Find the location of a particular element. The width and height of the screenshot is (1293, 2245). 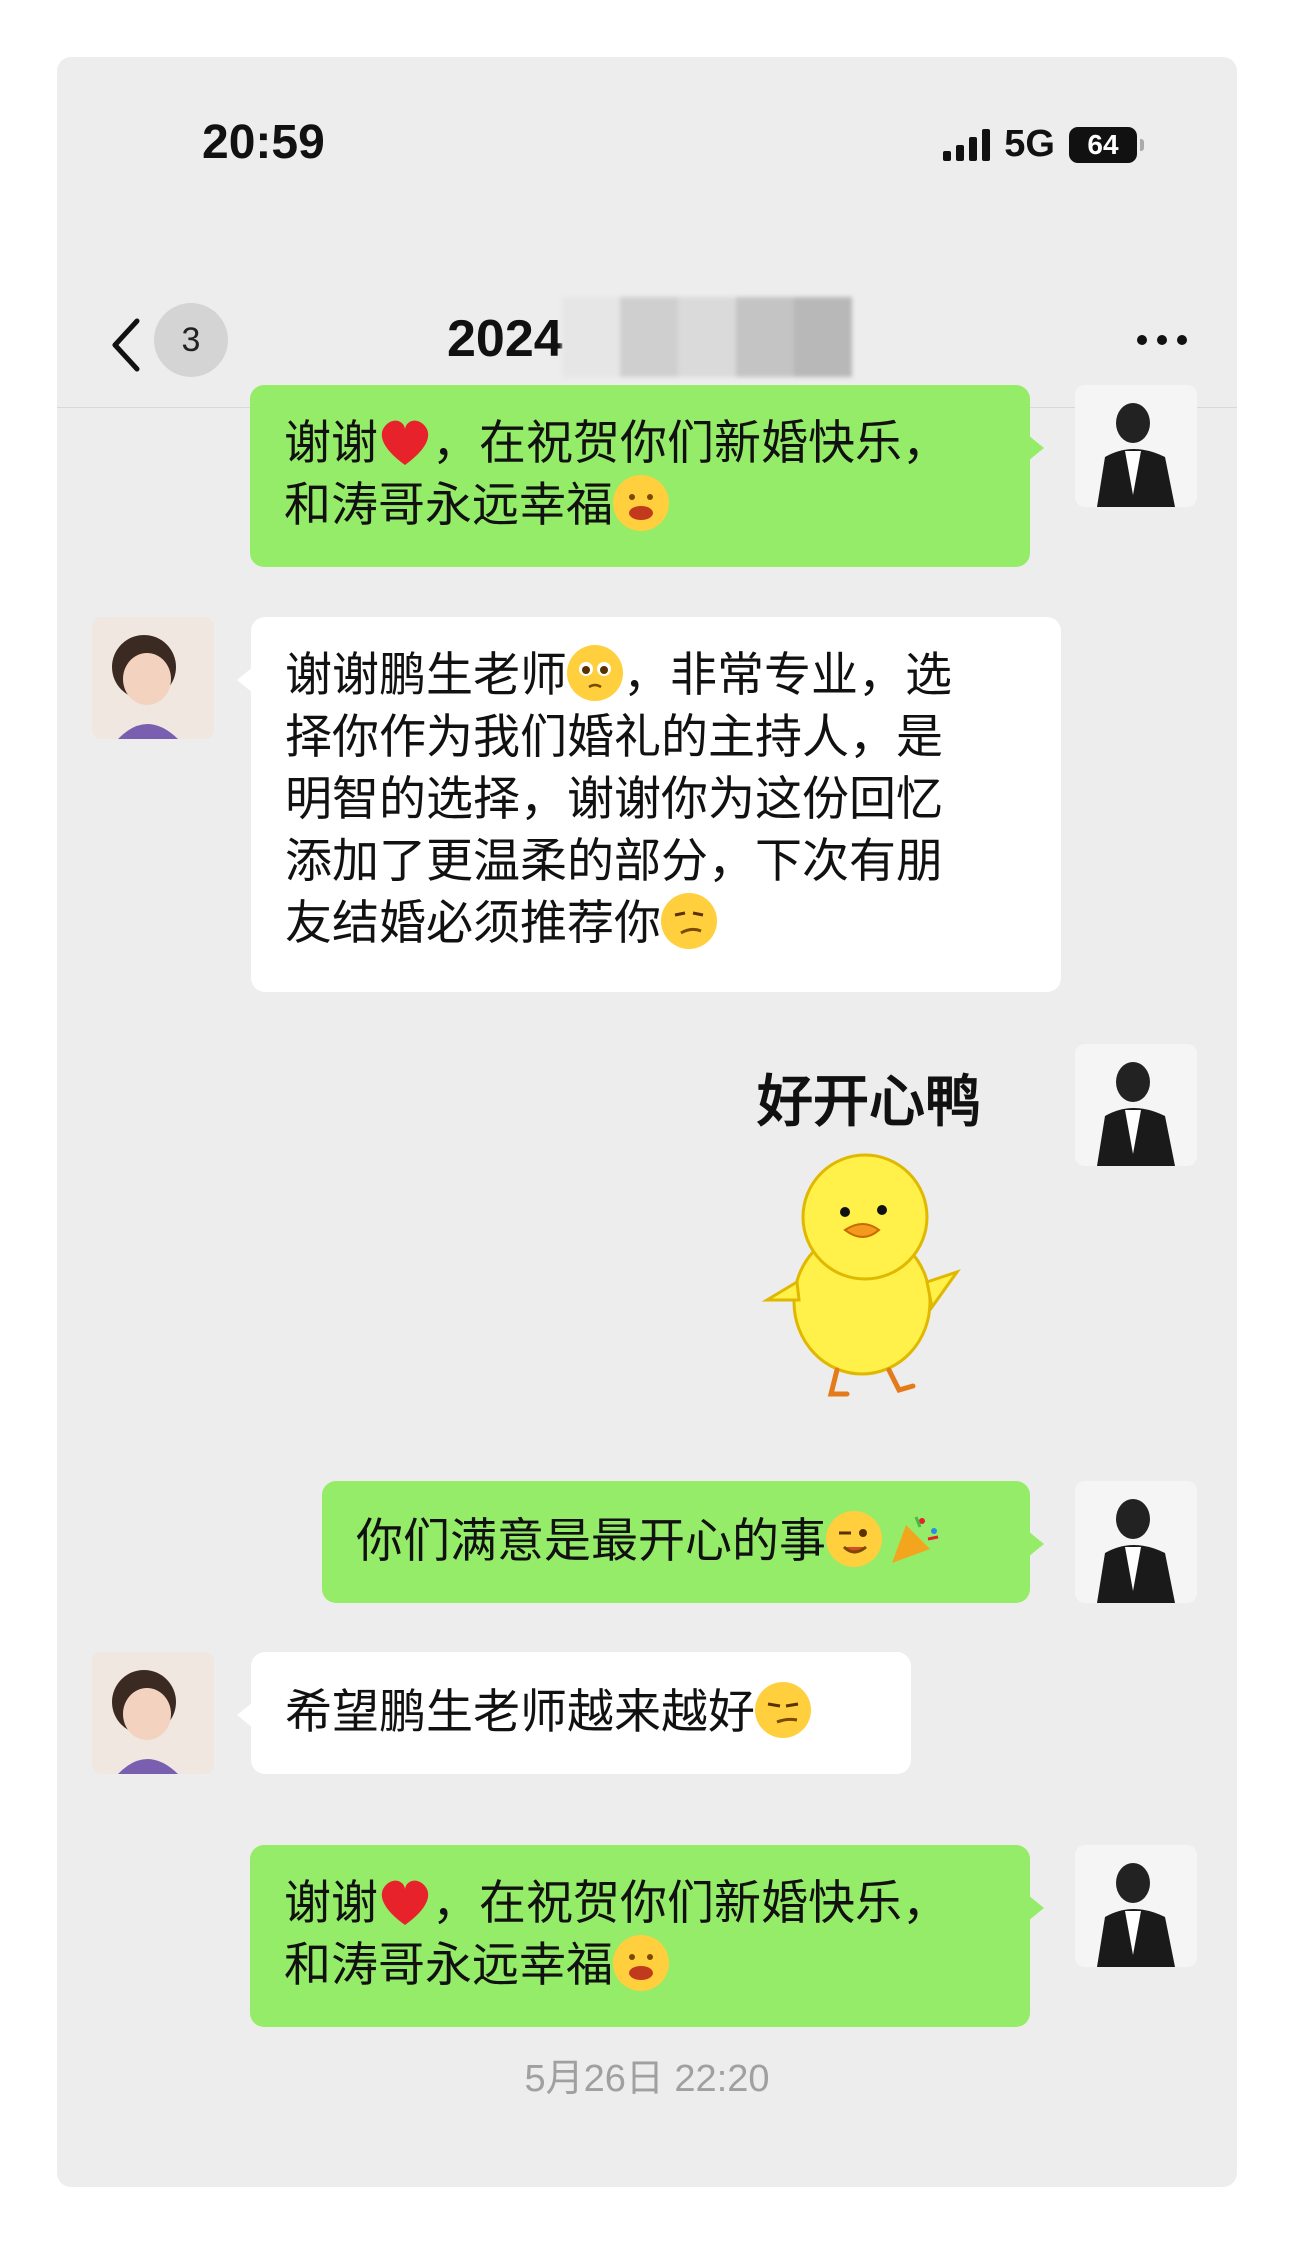

message-text: 择你作为我们婚礼的主持人，是 is located at coordinates (614, 737).